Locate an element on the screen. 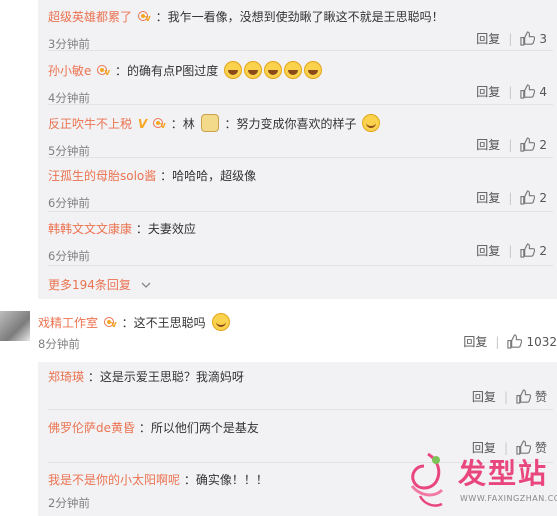 Image resolution: width=557 pixels, height=516 pixels. username-link: 戏精工作室 is located at coordinates (68, 323).